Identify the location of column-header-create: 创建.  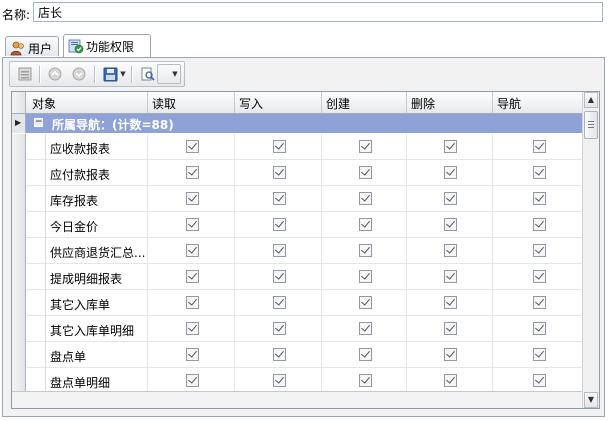
(364, 102).